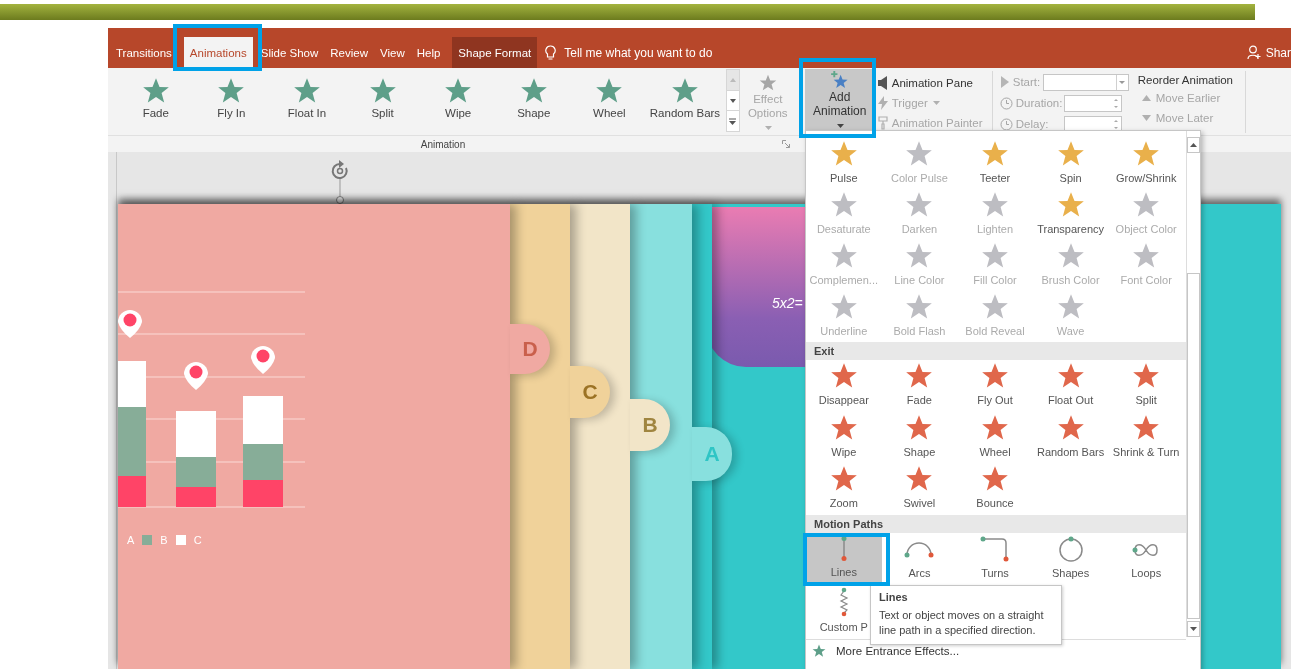 The image size is (1291, 669). What do you see at coordinates (382, 102) in the screenshot?
I see `animation-gallery-item: Split` at bounding box center [382, 102].